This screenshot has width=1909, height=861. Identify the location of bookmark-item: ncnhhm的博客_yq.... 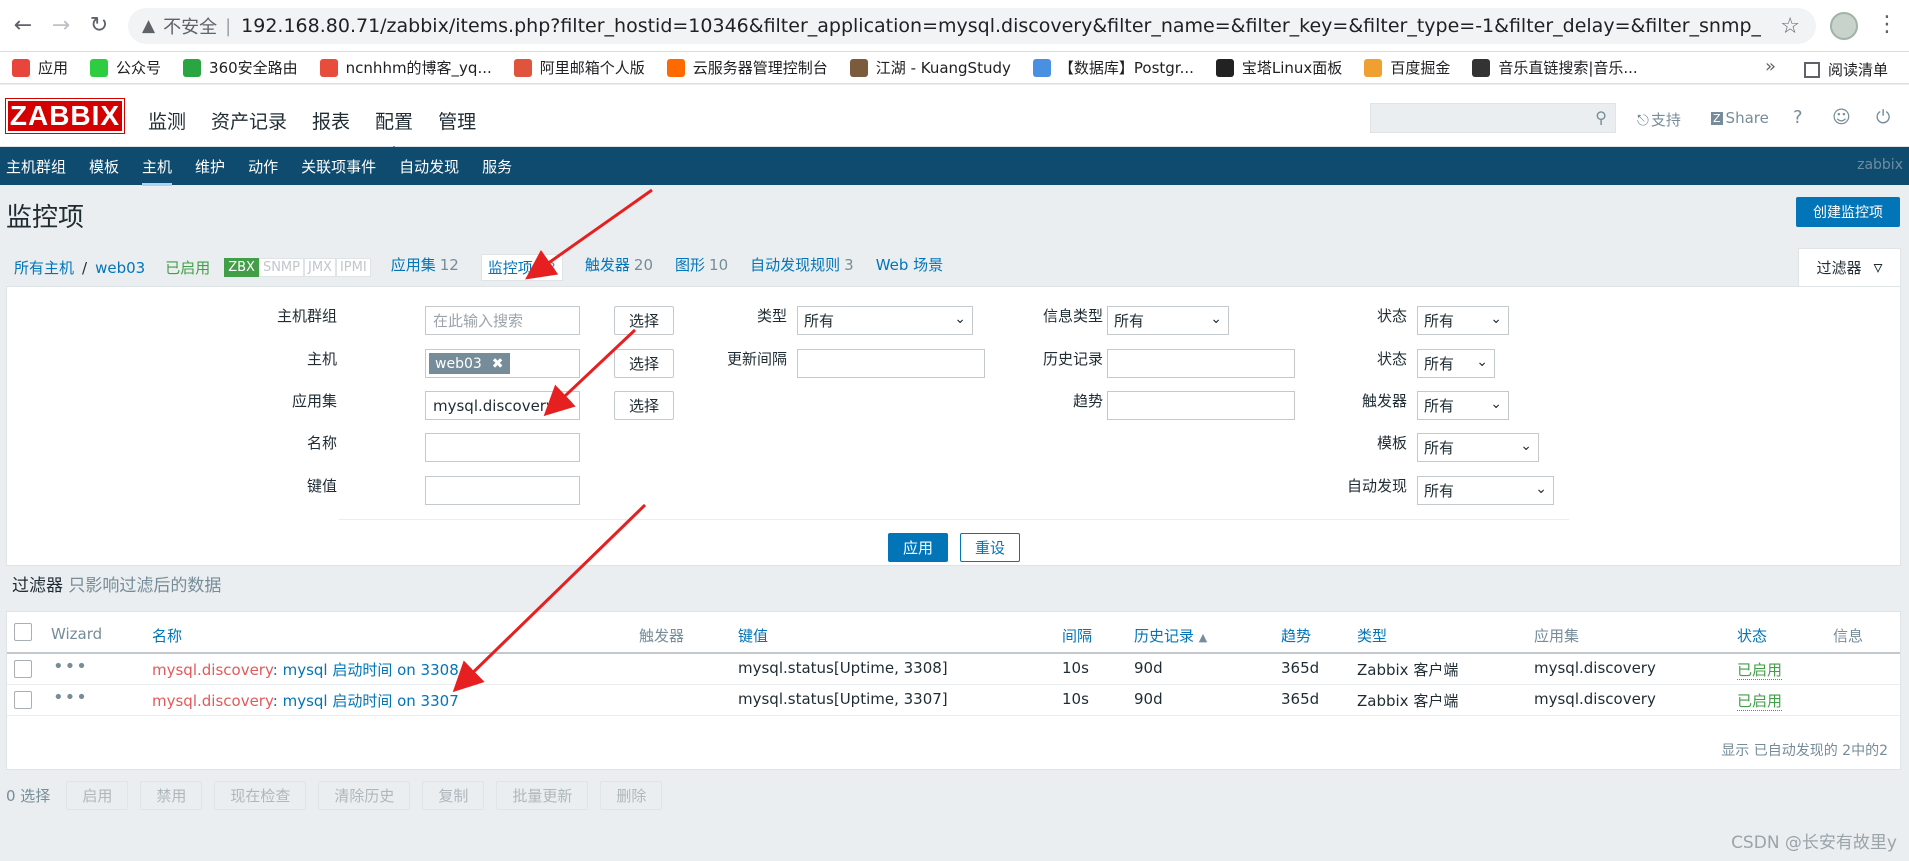
(405, 67).